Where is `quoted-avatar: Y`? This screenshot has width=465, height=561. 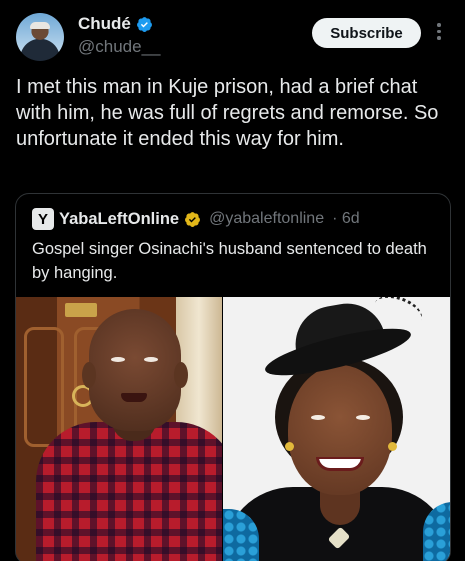 quoted-avatar: Y is located at coordinates (43, 219).